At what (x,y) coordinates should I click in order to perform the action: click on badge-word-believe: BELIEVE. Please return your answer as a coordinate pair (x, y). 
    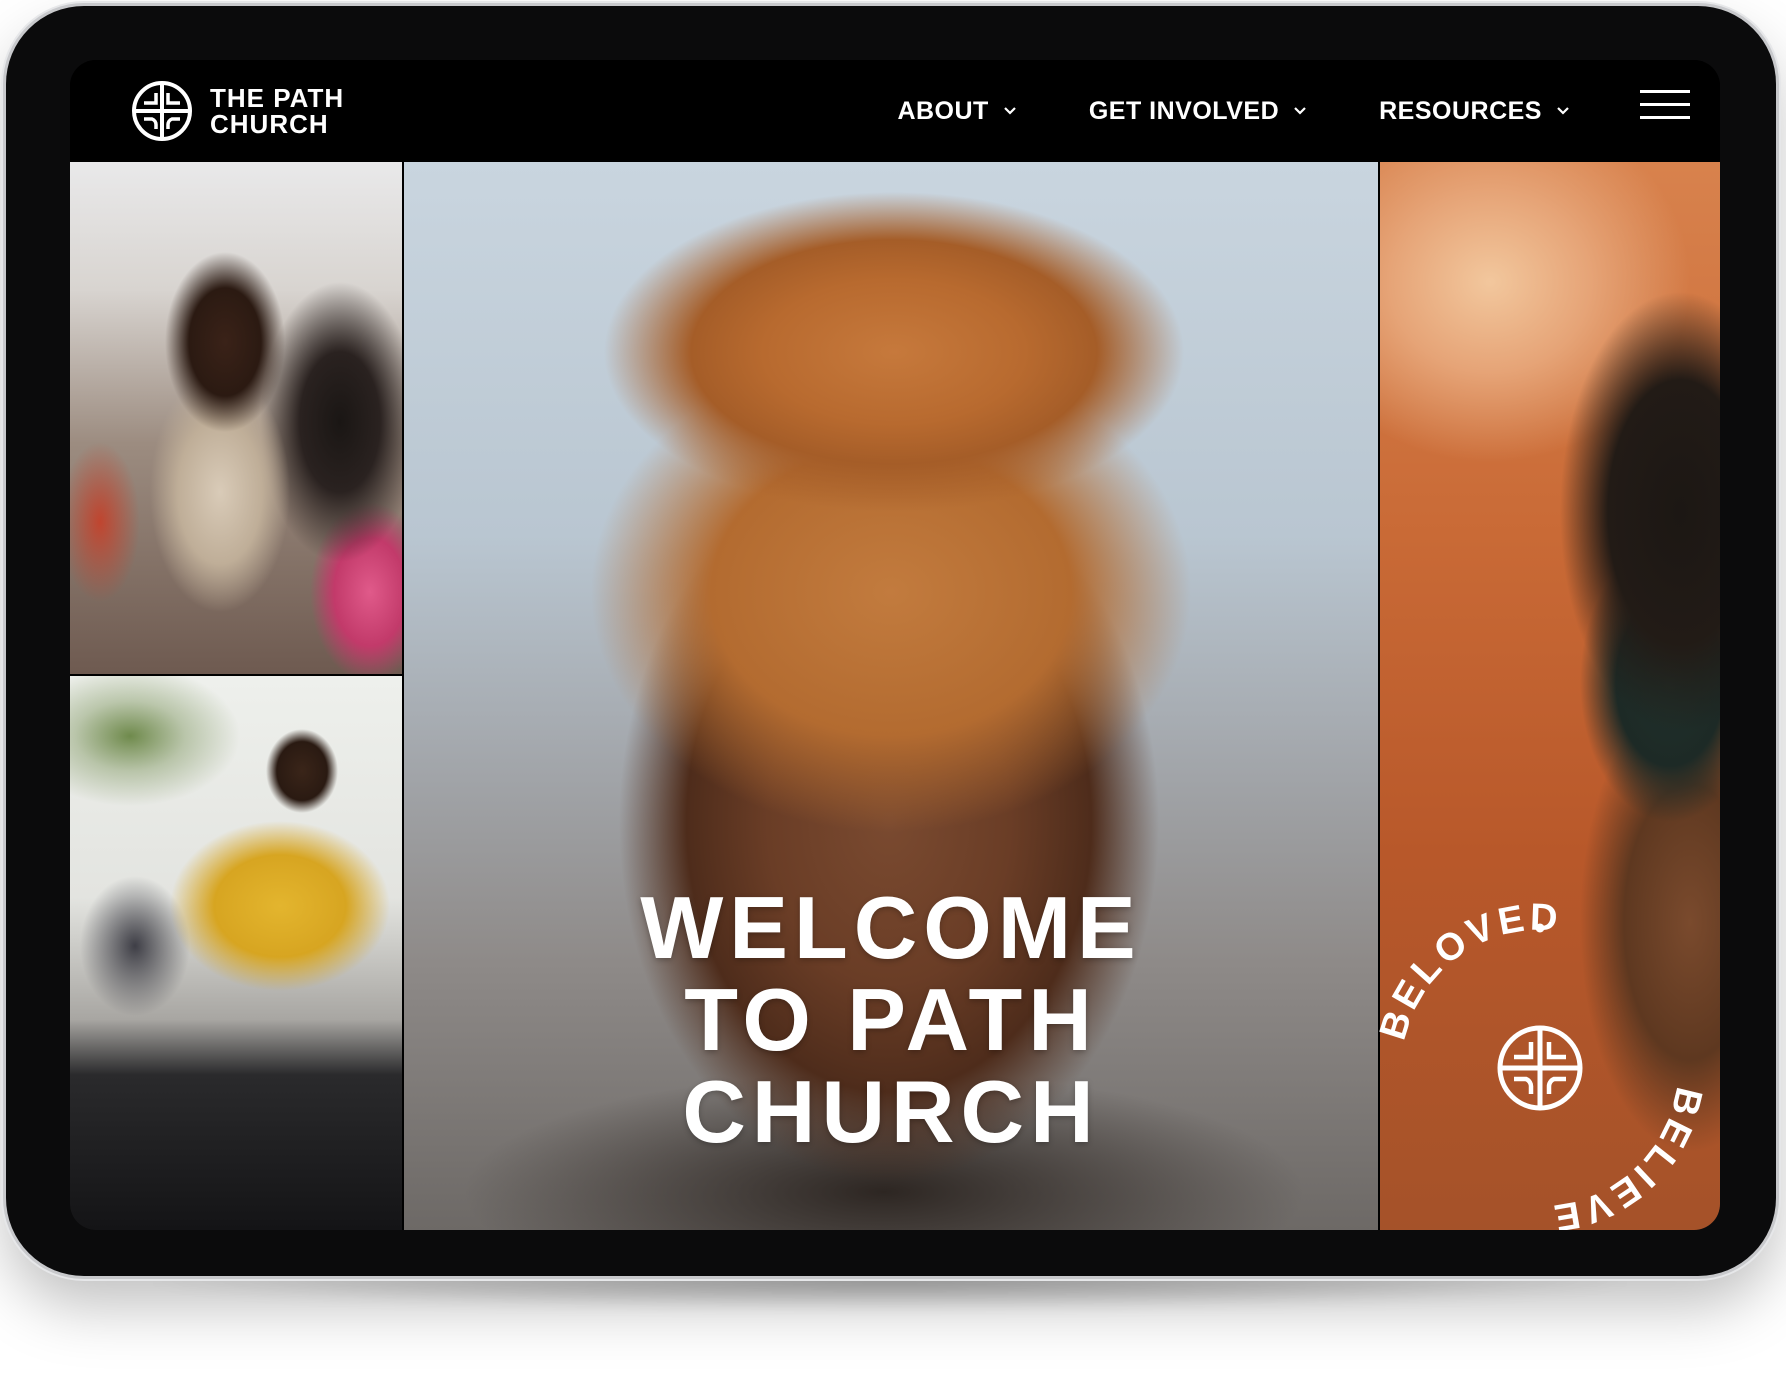
    Looking at the image, I should click on (1626, 1156).